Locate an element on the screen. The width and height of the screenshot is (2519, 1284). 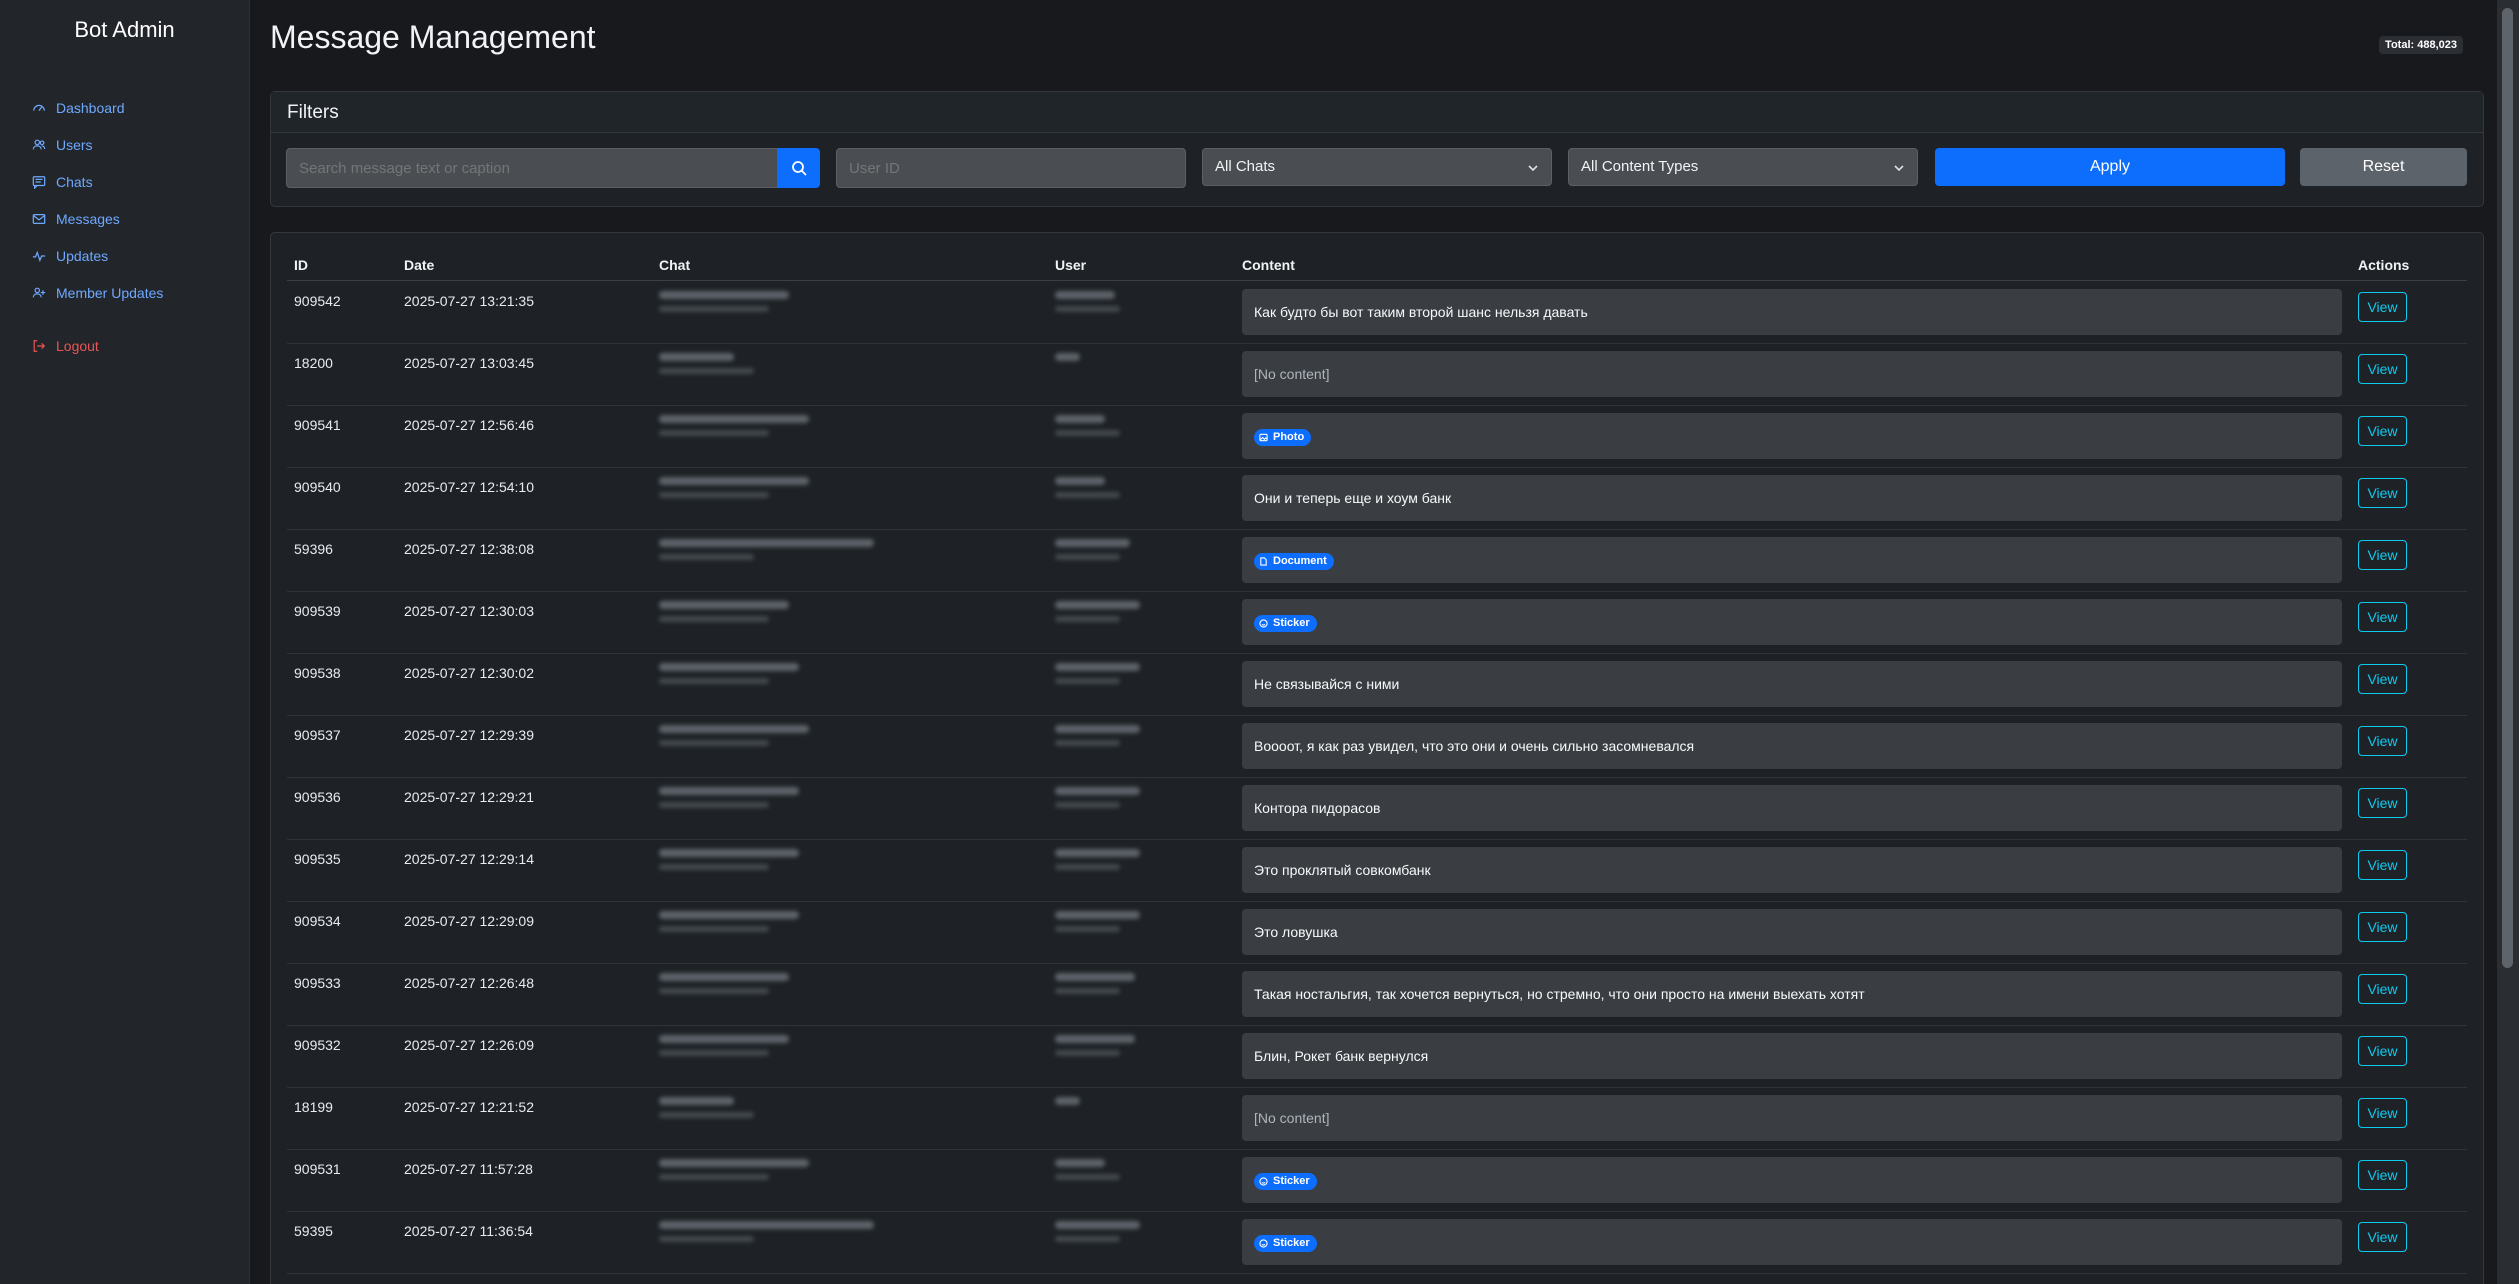
content-type-select-value: All Content Types is located at coordinates (1640, 166).